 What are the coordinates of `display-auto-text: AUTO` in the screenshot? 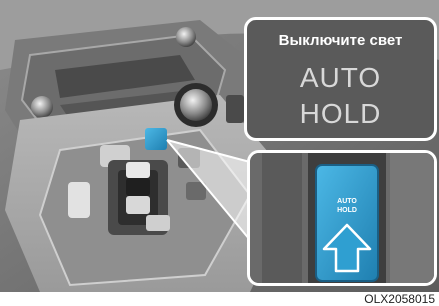 It's located at (340, 77).